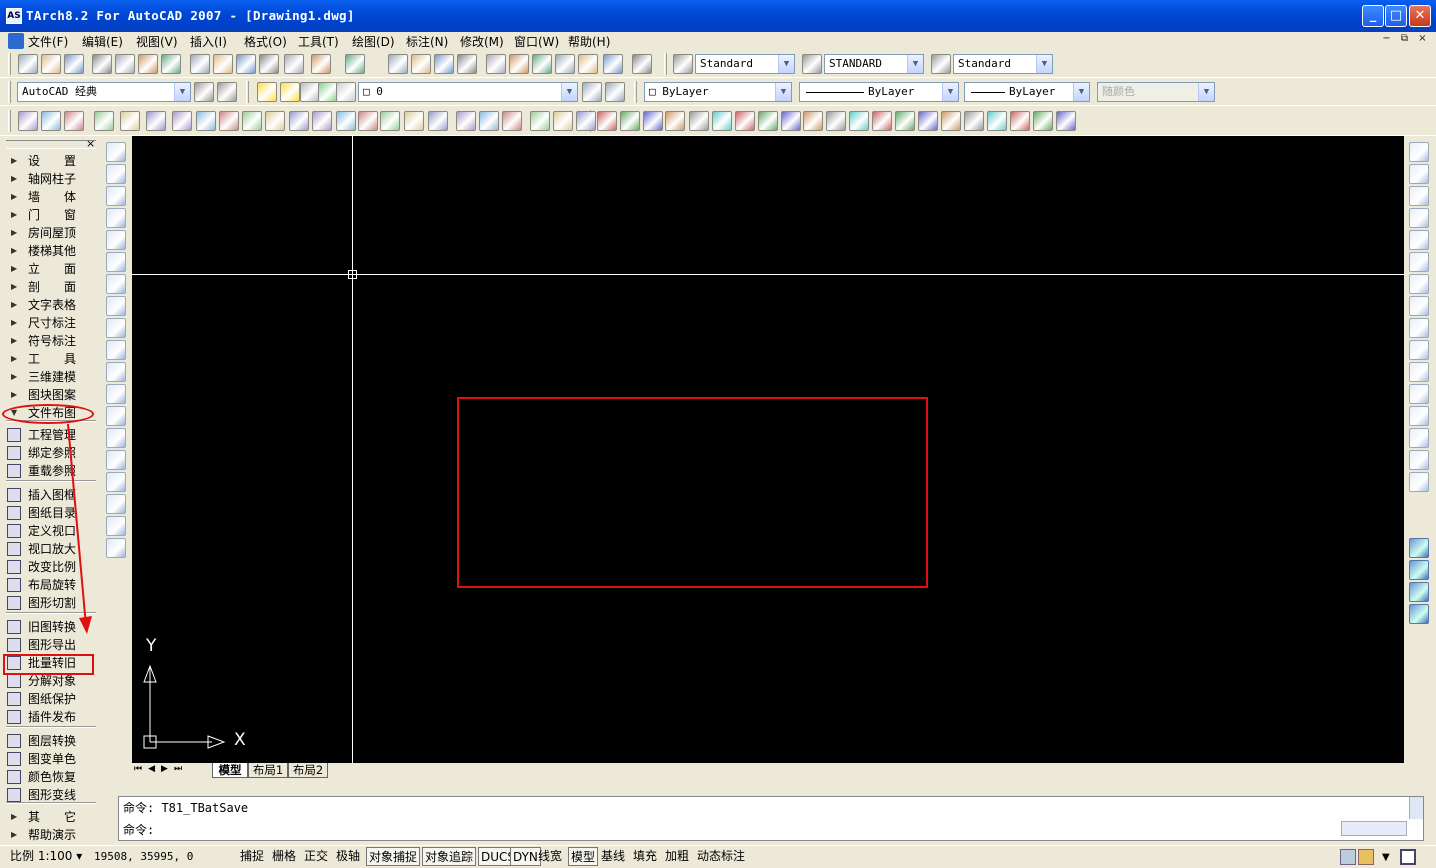 Image resolution: width=1436 pixels, height=868 pixels. I want to click on tool-palette-icon, so click(542, 64).